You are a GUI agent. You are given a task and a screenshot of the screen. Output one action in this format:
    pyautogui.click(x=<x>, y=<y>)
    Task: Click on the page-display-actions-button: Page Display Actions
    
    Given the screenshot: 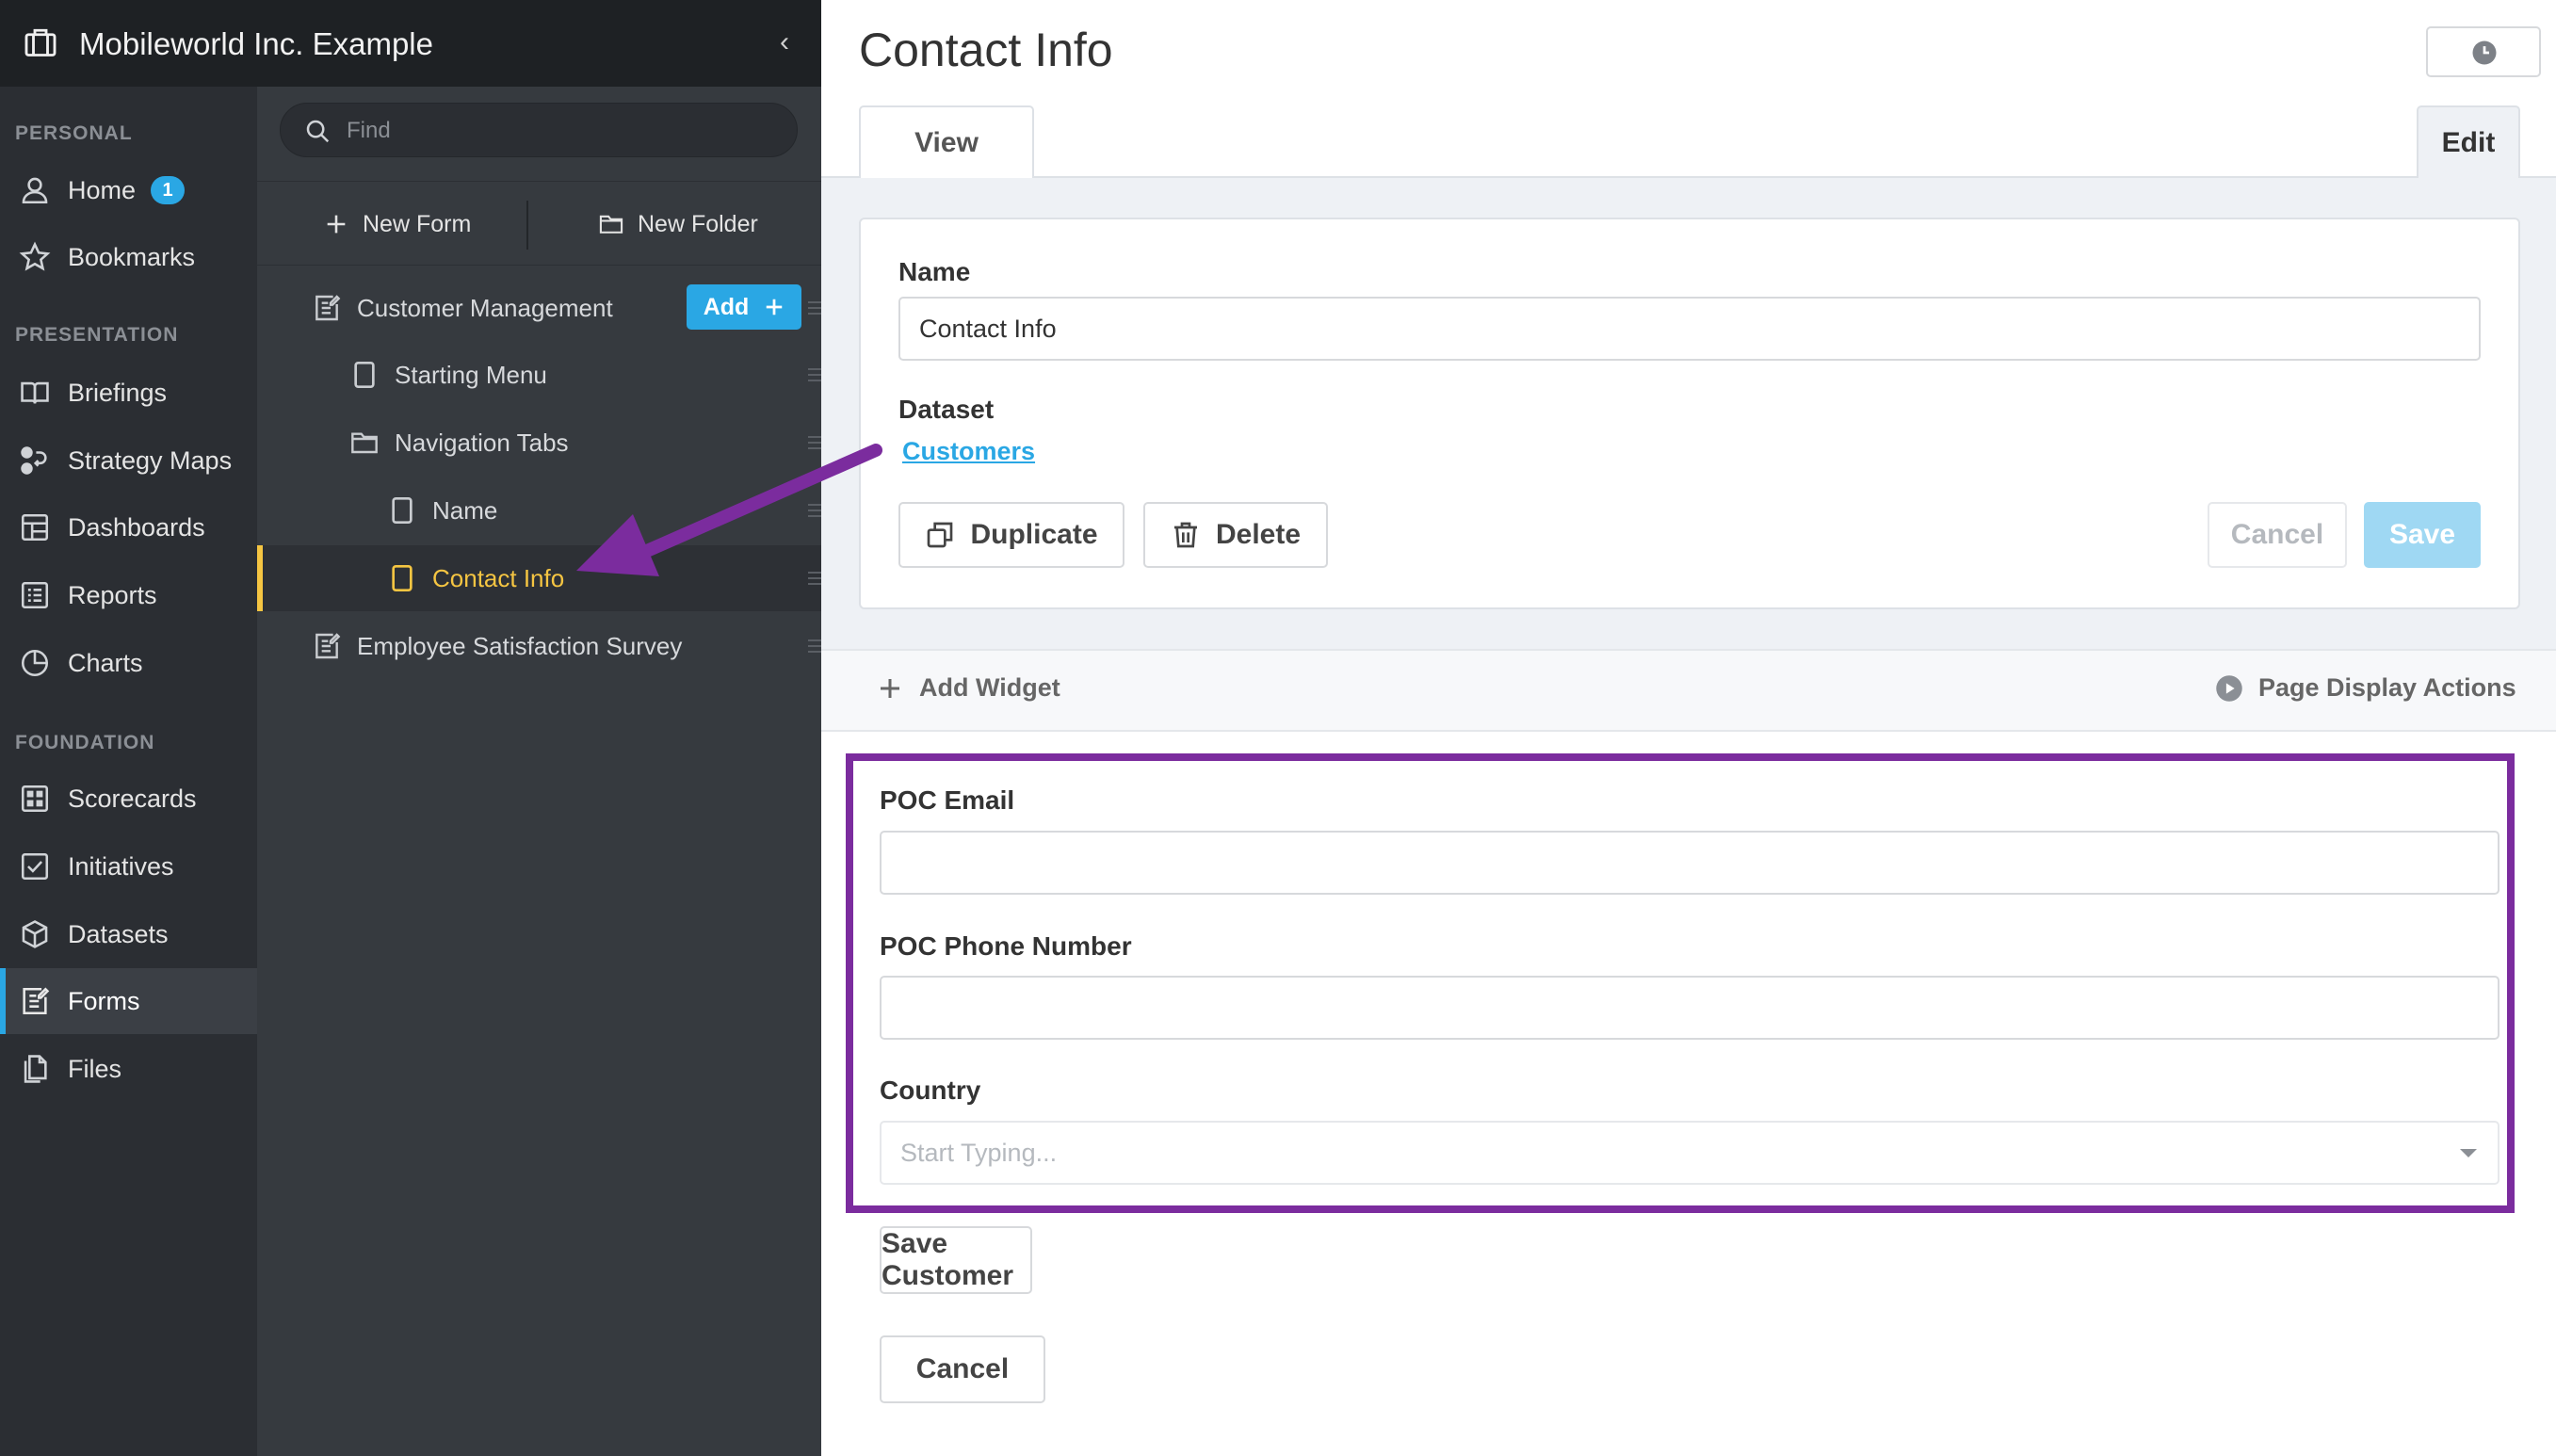 What is the action you would take?
    pyautogui.click(x=2365, y=688)
    